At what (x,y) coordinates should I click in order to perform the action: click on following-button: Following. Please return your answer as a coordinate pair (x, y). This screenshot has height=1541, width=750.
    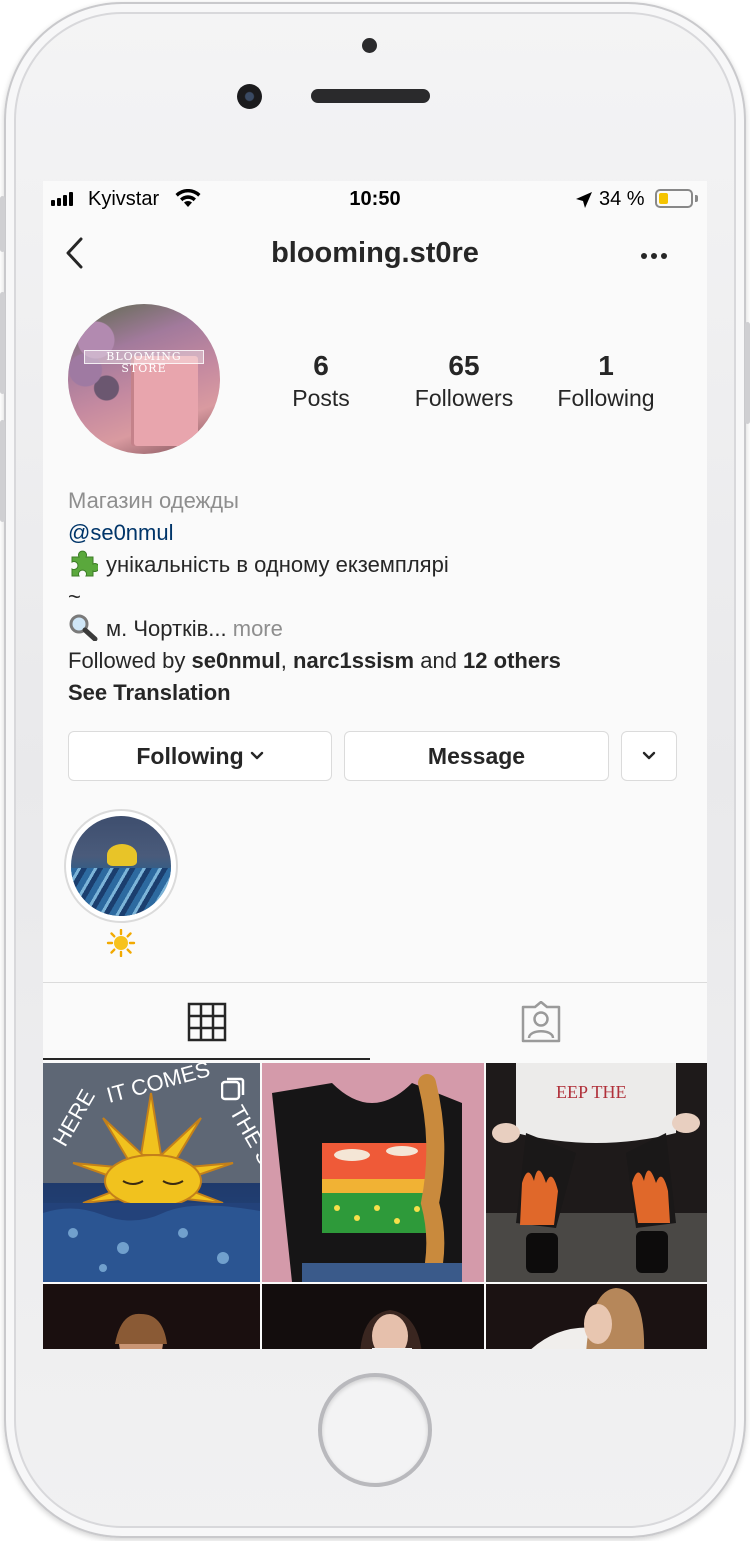
    Looking at the image, I should click on (200, 756).